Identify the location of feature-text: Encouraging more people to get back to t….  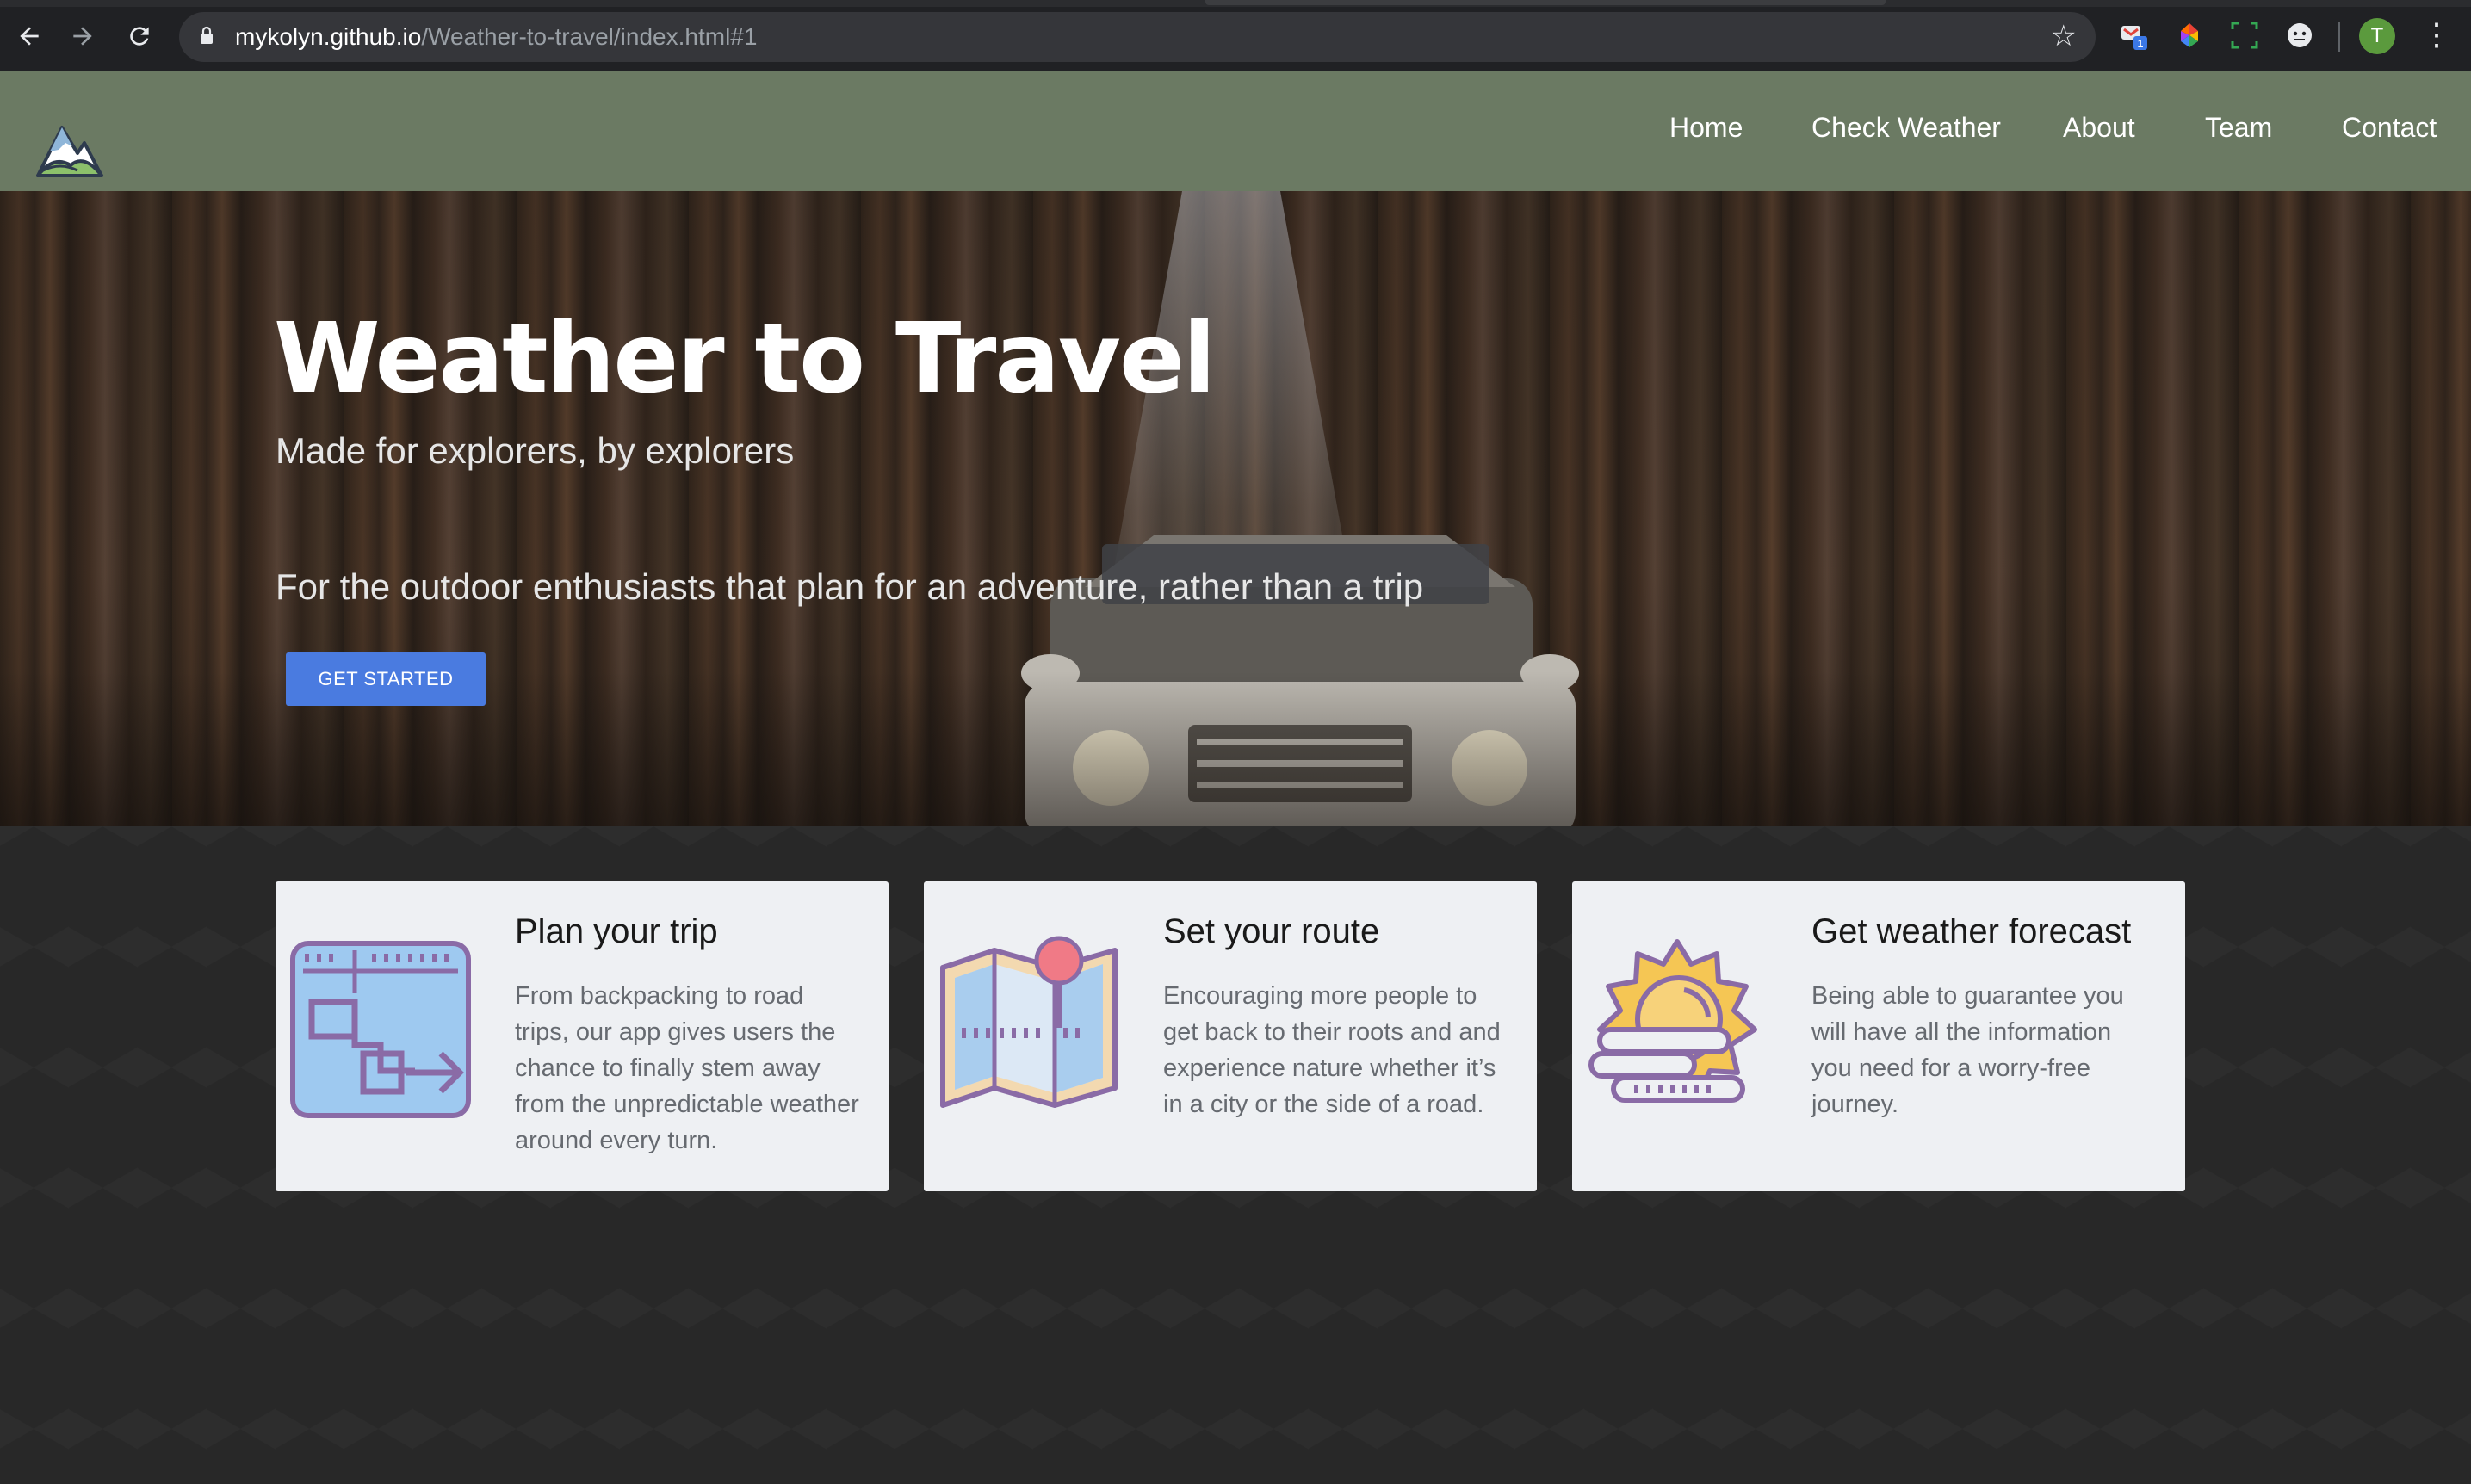
(1332, 1050).